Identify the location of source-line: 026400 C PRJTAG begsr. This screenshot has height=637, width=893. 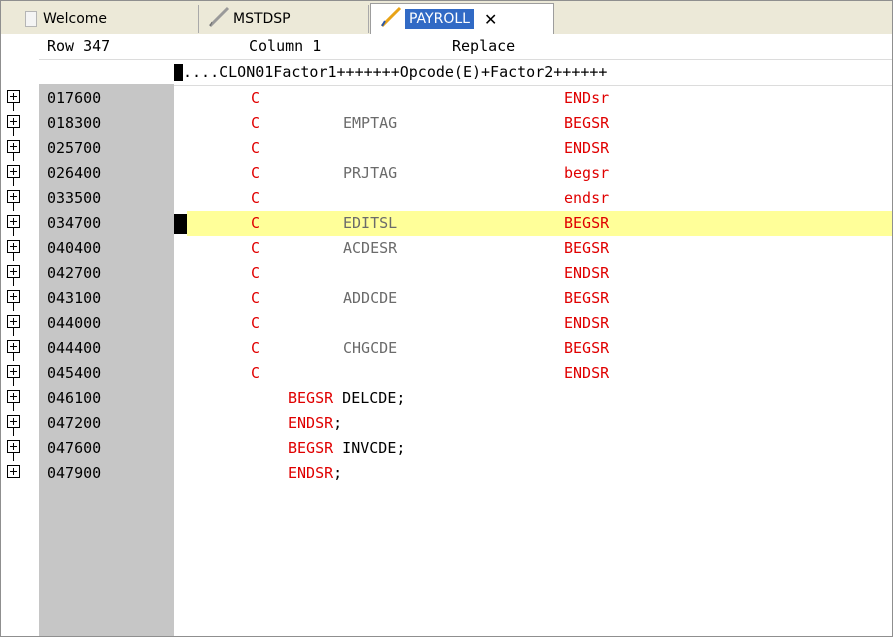
(446, 173).